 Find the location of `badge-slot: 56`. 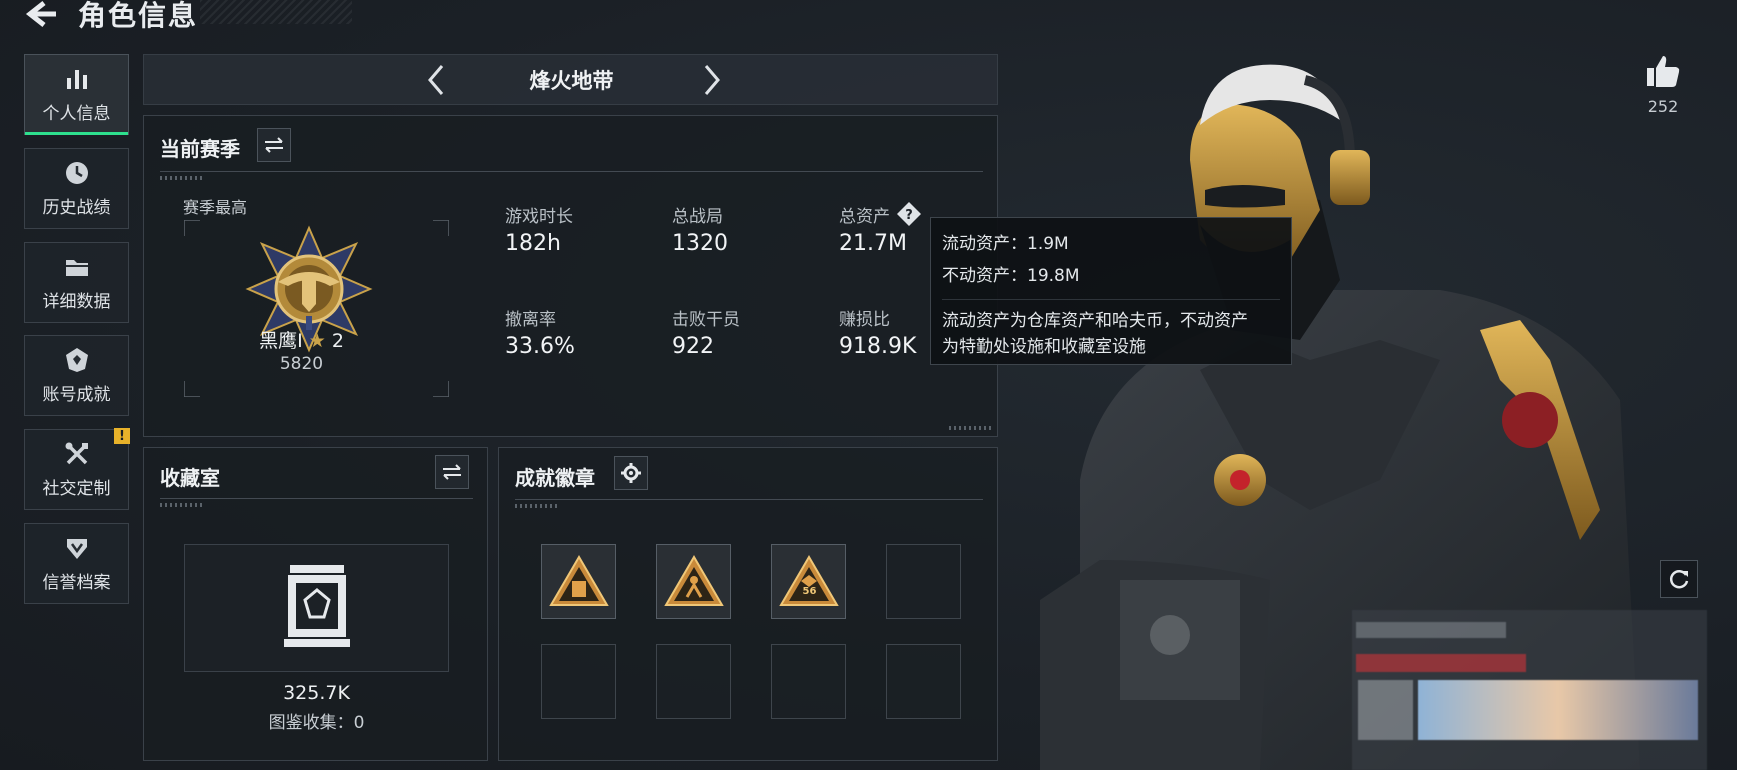

badge-slot: 56 is located at coordinates (808, 581).